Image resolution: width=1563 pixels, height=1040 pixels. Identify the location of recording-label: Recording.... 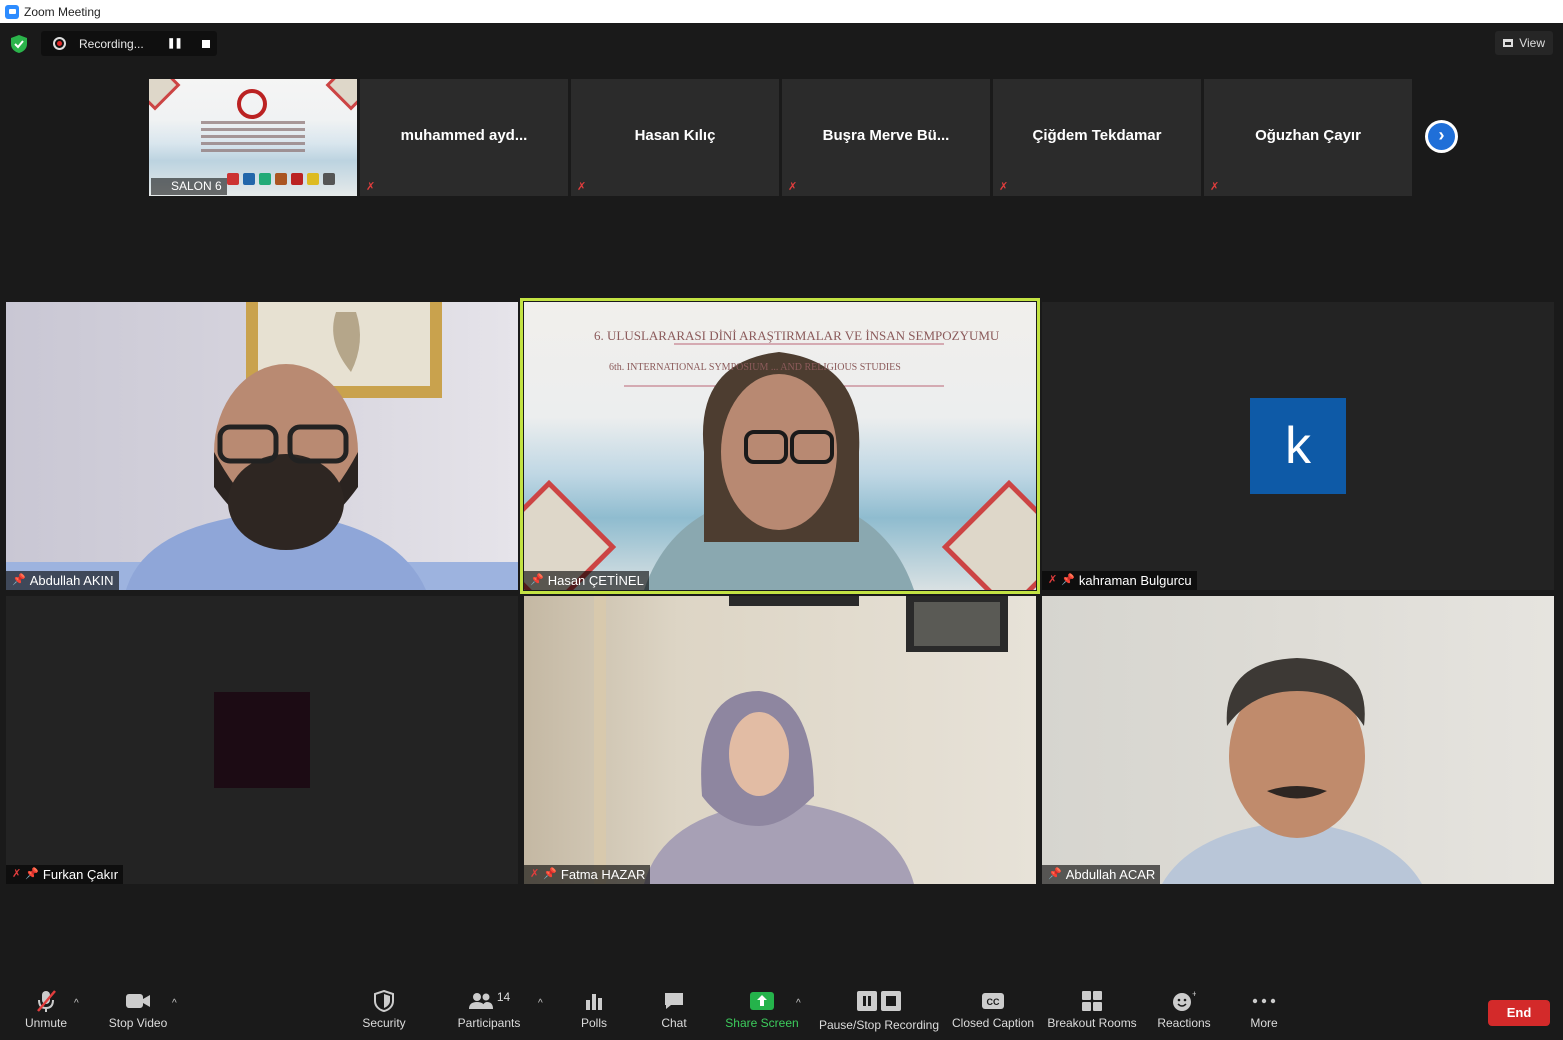
(111, 43).